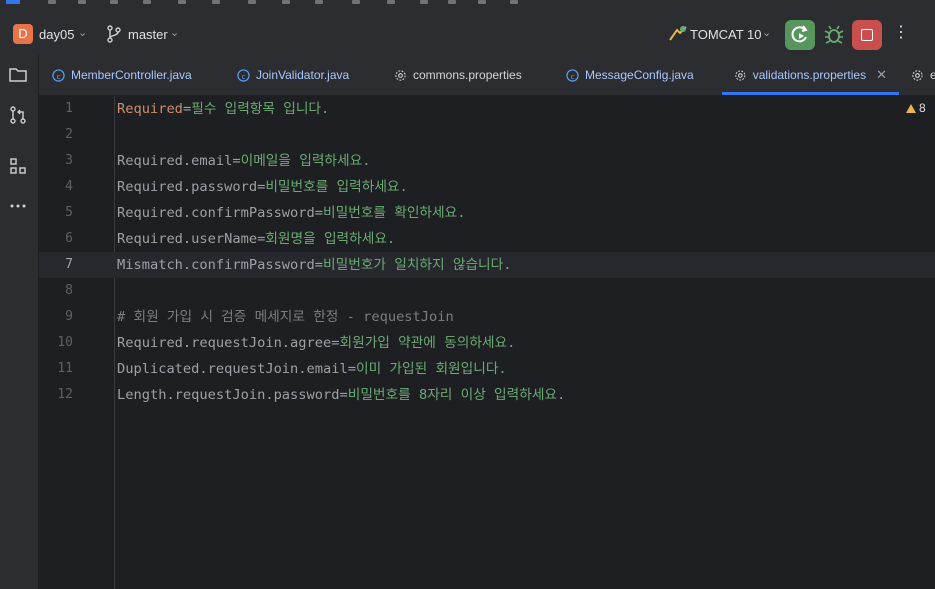  What do you see at coordinates (69, 238) in the screenshot?
I see `line-number: 6` at bounding box center [69, 238].